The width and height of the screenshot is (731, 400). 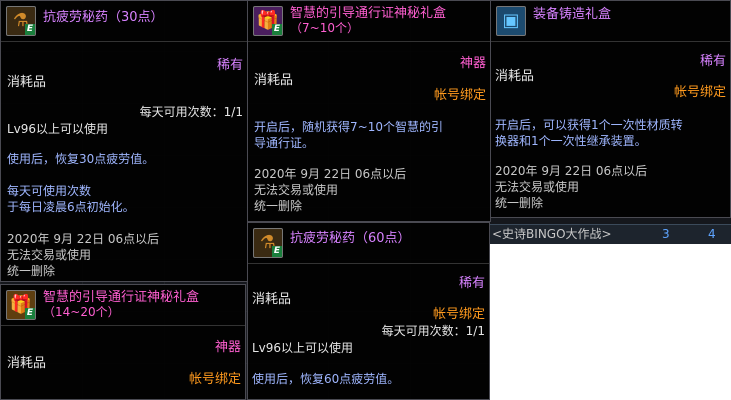 I want to click on item-title: 抗疲劳秘药（60点）, so click(x=350, y=238).